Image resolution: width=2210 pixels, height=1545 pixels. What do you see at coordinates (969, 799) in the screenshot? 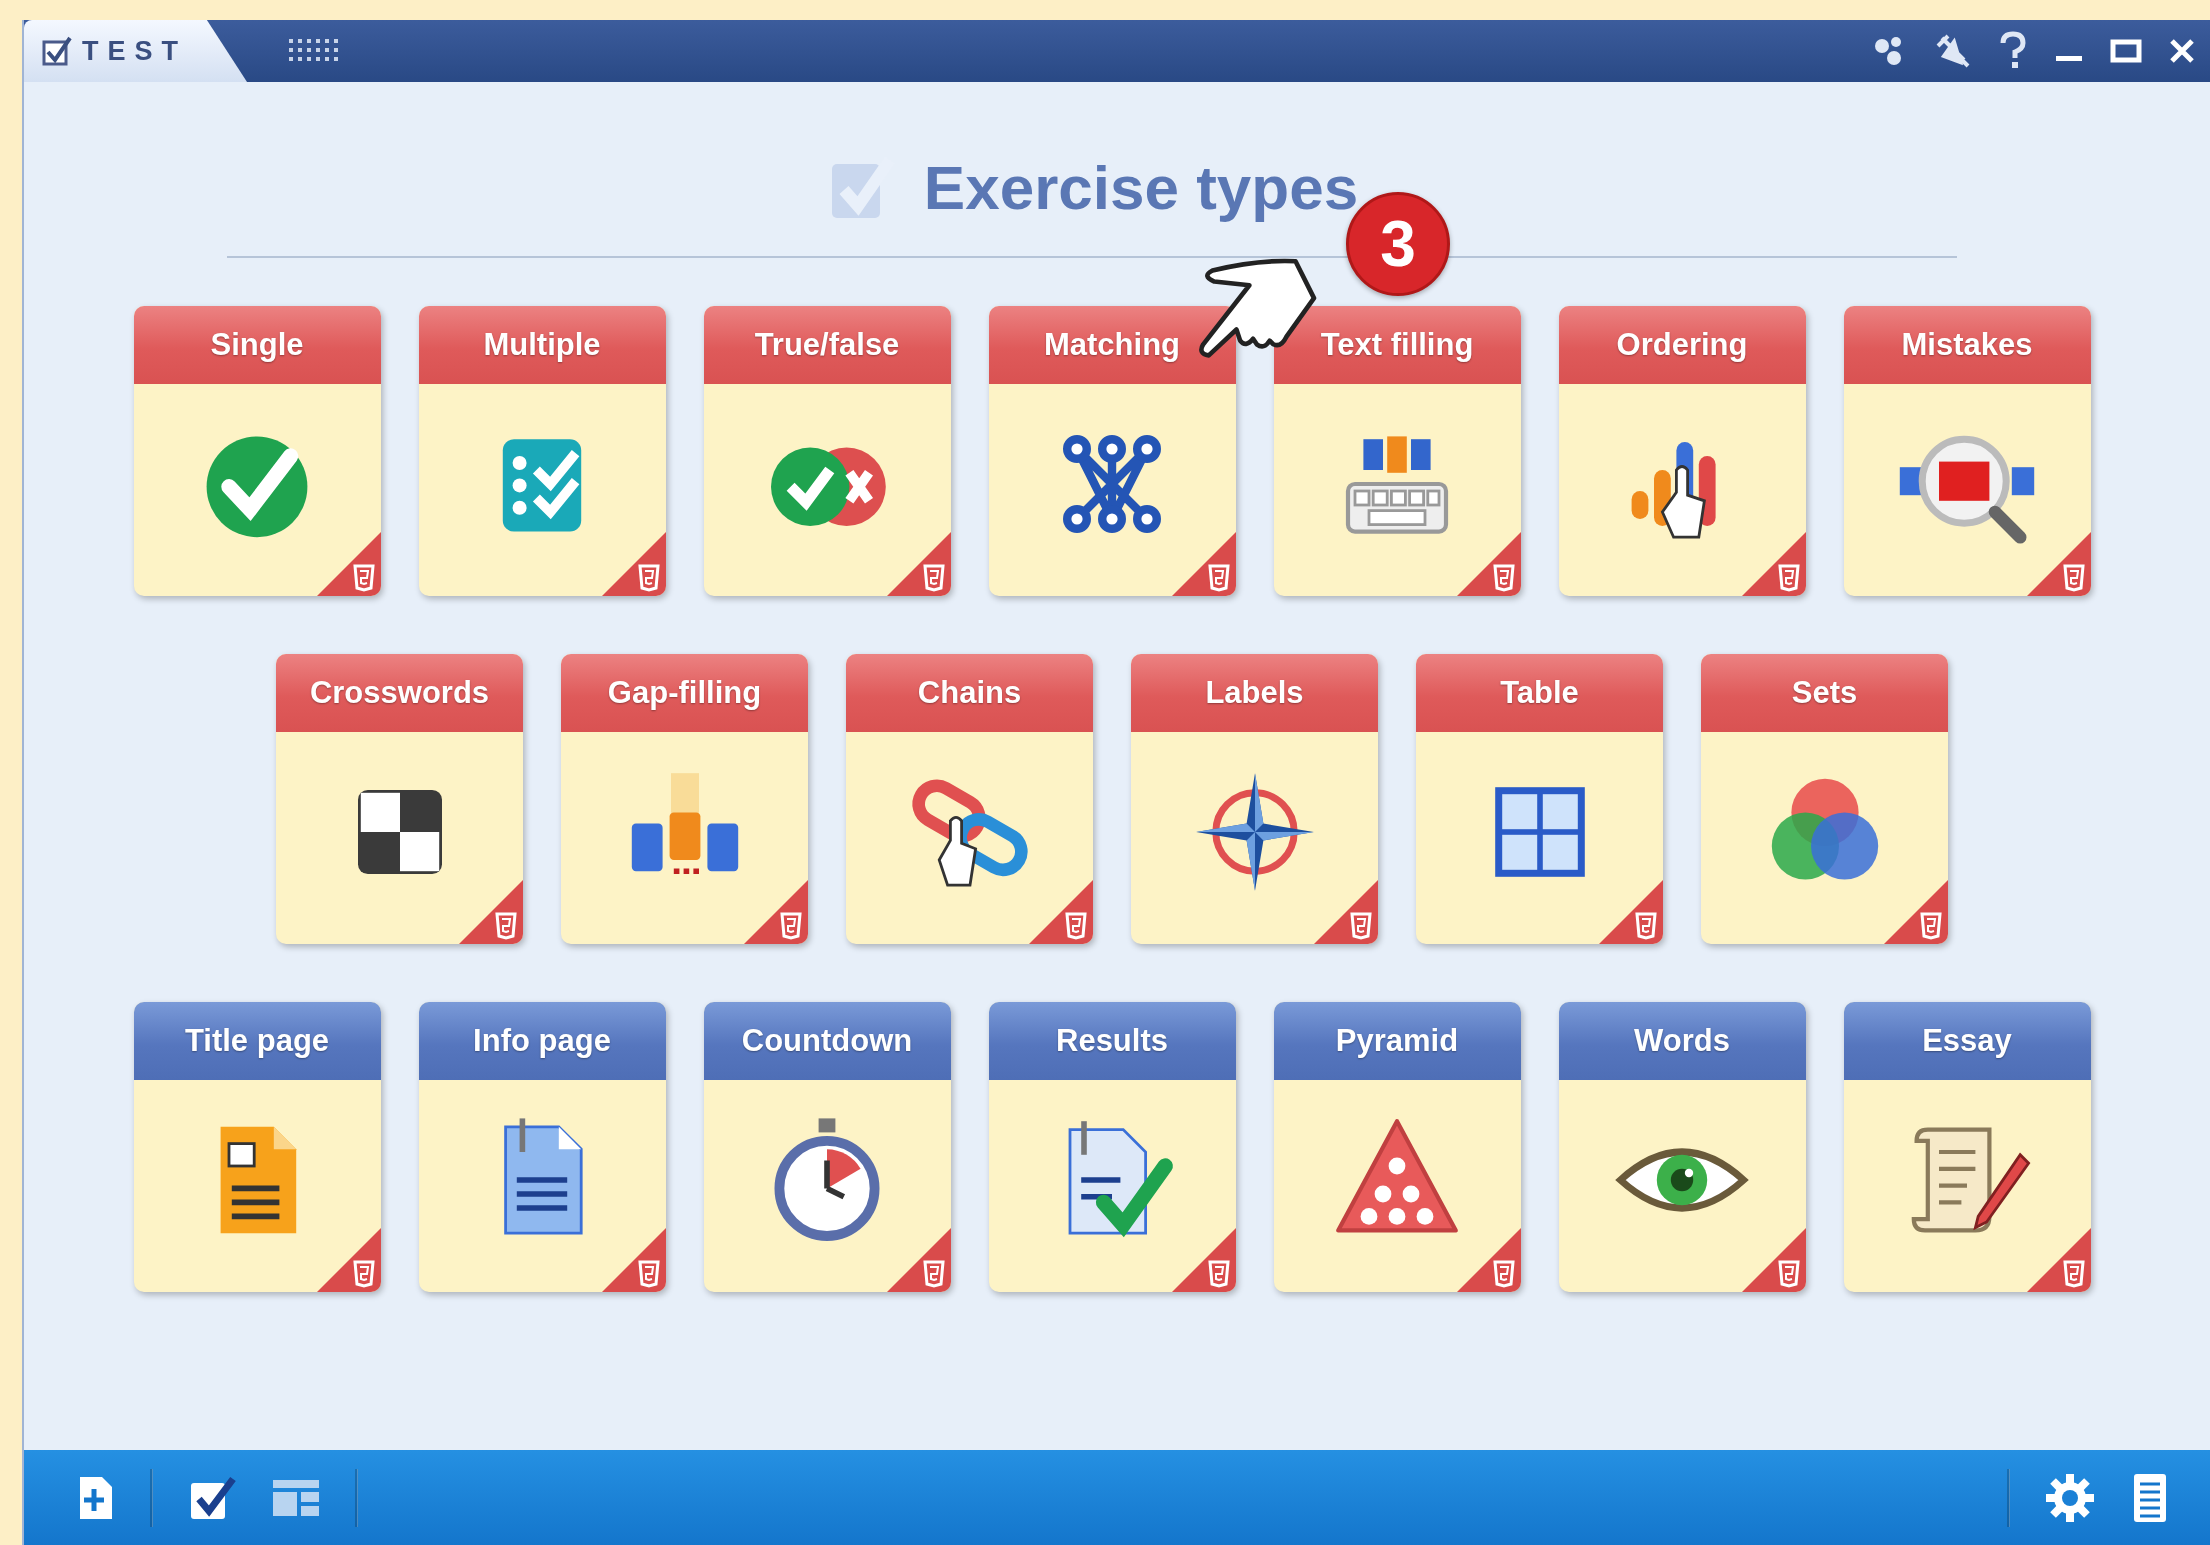
I see `exercise-type-card: Chains` at bounding box center [969, 799].